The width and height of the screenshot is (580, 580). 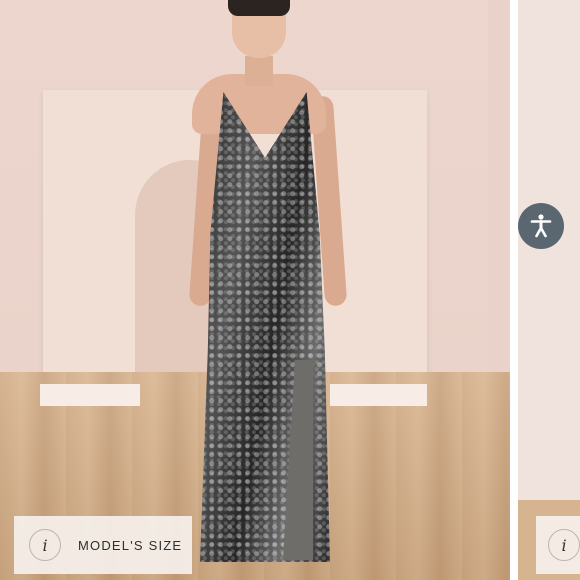 I want to click on model-neck, so click(x=259, y=71).